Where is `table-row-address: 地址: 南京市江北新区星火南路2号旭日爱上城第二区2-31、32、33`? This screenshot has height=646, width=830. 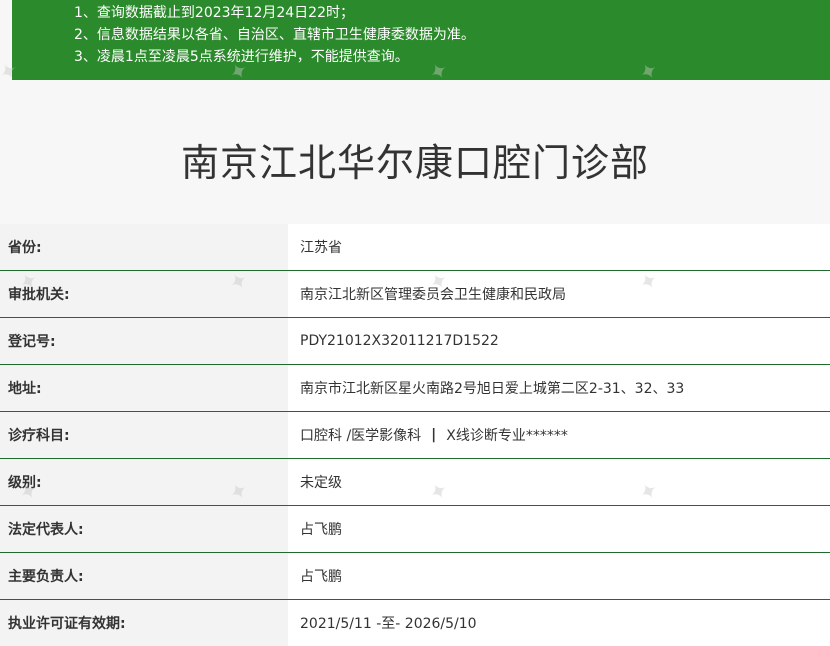 table-row-address: 地址: 南京市江北新区星火南路2号旭日爱上城第二区2-31、32、33 is located at coordinates (415, 388).